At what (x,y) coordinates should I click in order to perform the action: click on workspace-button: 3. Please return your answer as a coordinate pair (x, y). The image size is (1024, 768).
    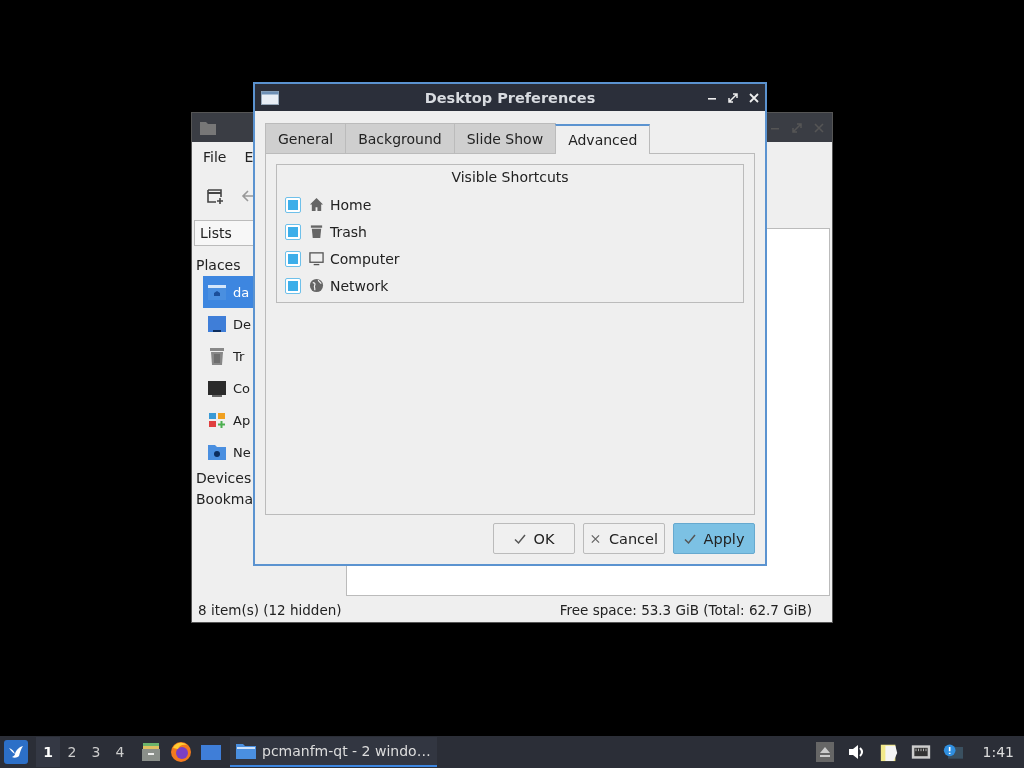
    Looking at the image, I should click on (96, 752).